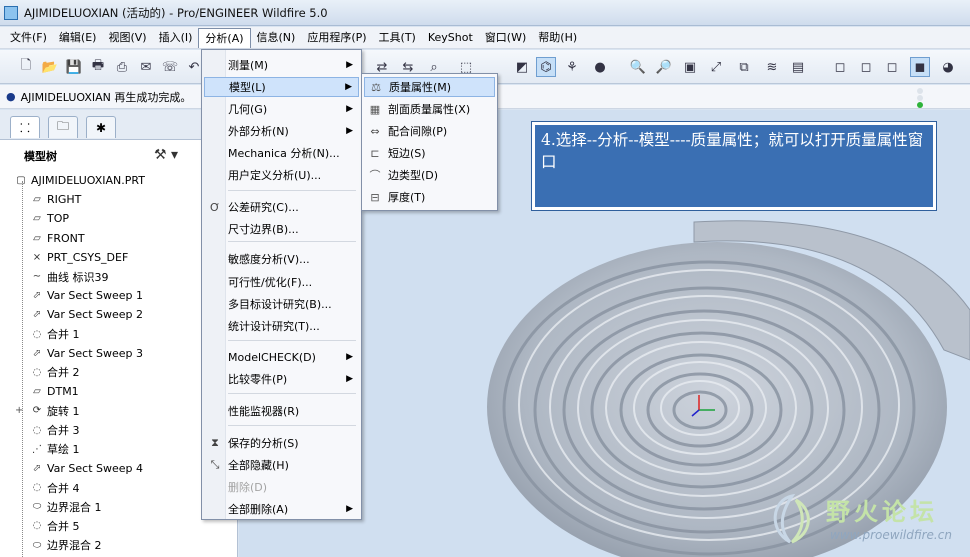 This screenshot has height=557, width=970. What do you see at coordinates (276, 38) in the screenshot?
I see `menu-info: 信息(N)` at bounding box center [276, 38].